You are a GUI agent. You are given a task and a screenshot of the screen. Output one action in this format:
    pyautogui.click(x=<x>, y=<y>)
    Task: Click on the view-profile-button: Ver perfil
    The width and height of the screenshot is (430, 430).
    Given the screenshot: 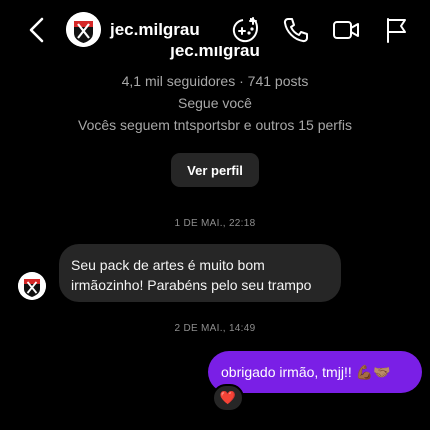 What is the action you would take?
    pyautogui.click(x=215, y=170)
    